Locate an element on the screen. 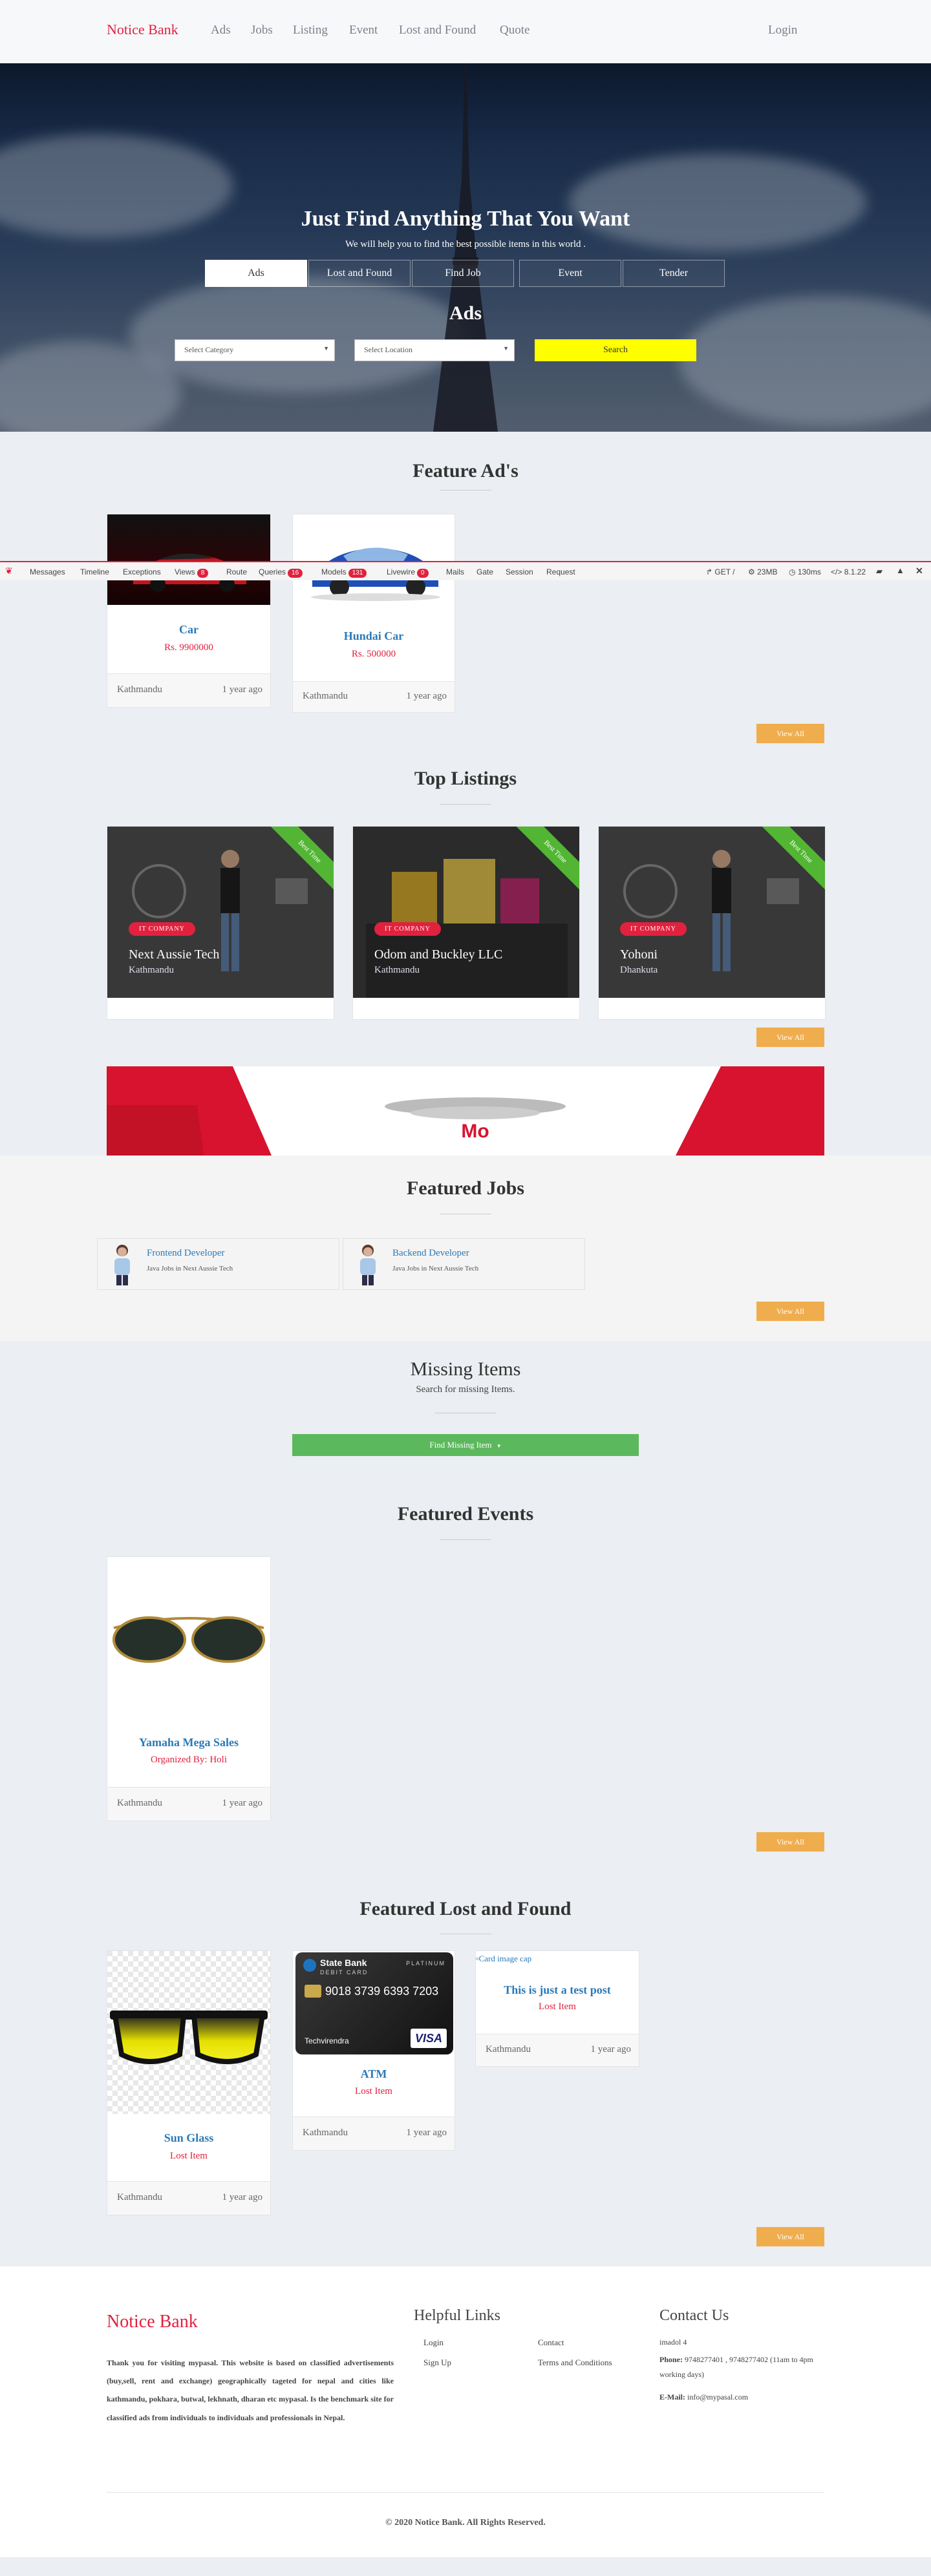 The height and width of the screenshot is (2576, 931). lost-item-time: 1 year ago is located at coordinates (426, 2132).